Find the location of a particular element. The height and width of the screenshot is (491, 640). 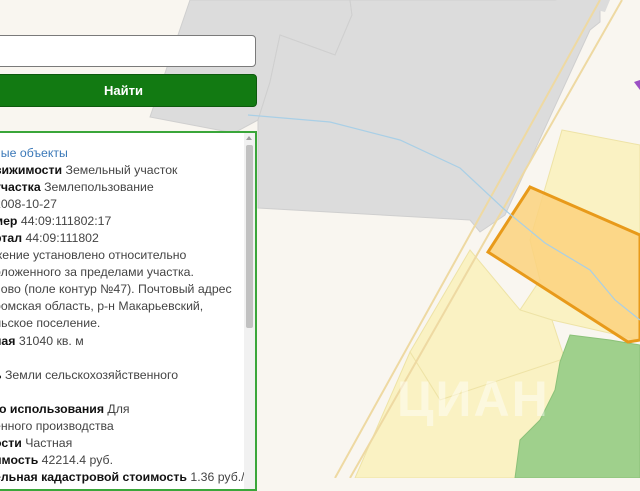

info-row-label: ельная кадастровой стоимость is located at coordinates (93, 476).